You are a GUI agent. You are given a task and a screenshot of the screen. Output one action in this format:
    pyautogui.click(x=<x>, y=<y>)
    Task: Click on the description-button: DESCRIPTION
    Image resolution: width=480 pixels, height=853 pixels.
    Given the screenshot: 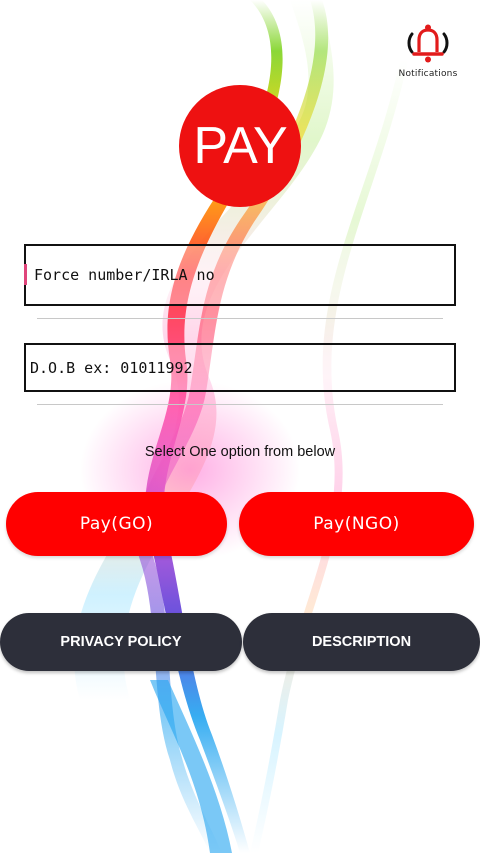 What is the action you would take?
    pyautogui.click(x=361, y=642)
    